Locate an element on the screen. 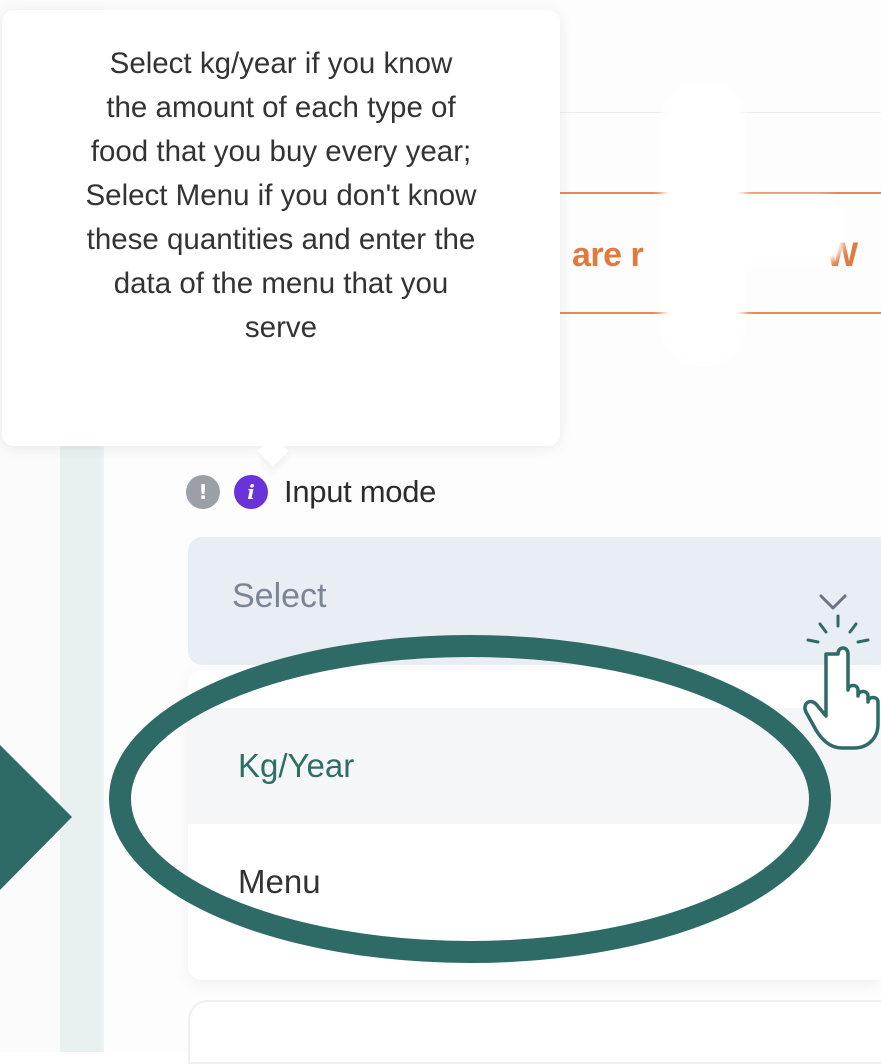  triangle-right-icon is located at coordinates (36, 817).